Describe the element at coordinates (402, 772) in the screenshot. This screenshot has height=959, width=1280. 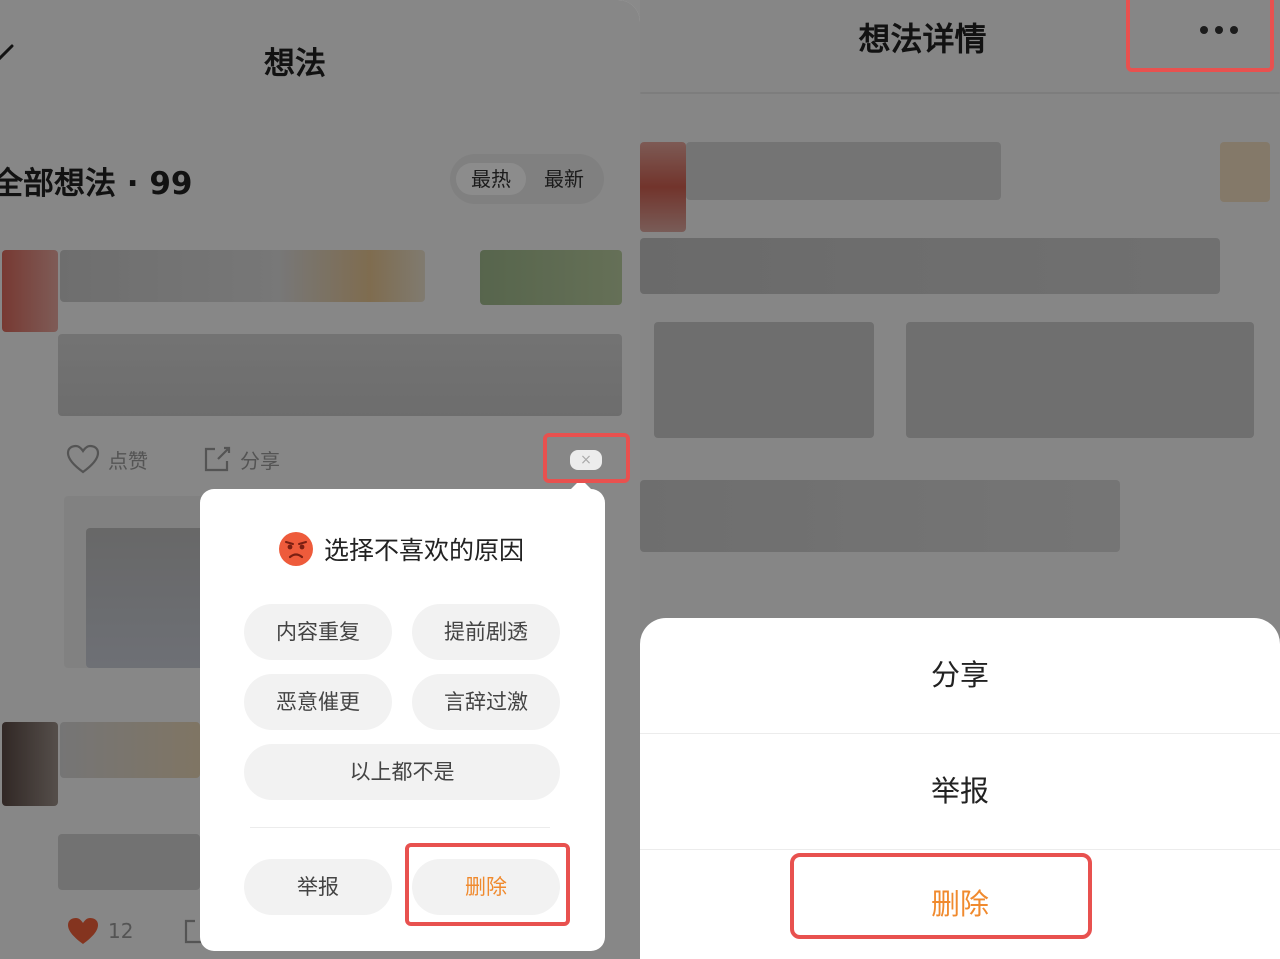
I see `reason-none-of-above: 以上都不是` at that location.